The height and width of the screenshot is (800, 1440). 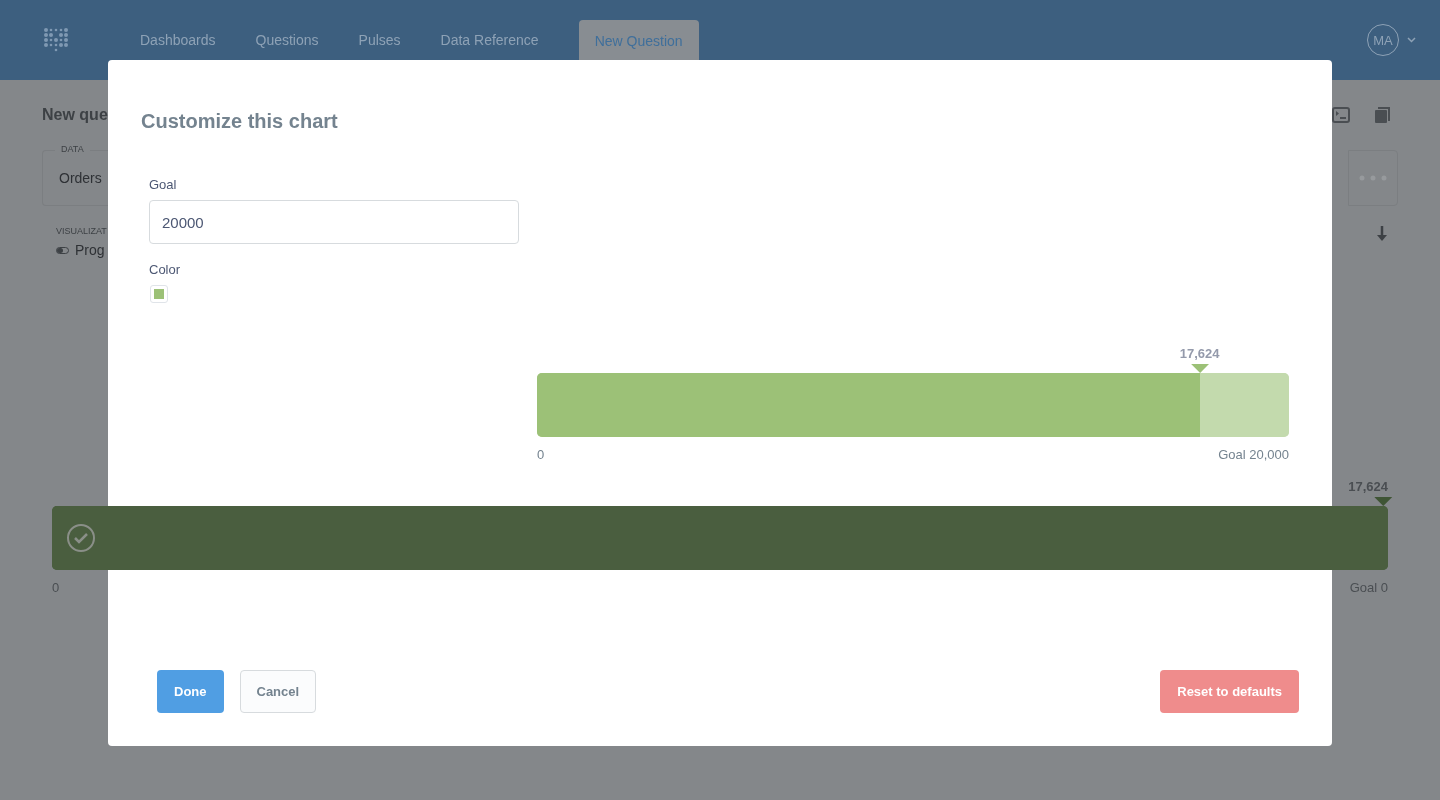 What do you see at coordinates (80, 178) in the screenshot?
I see `data-source: Orders` at bounding box center [80, 178].